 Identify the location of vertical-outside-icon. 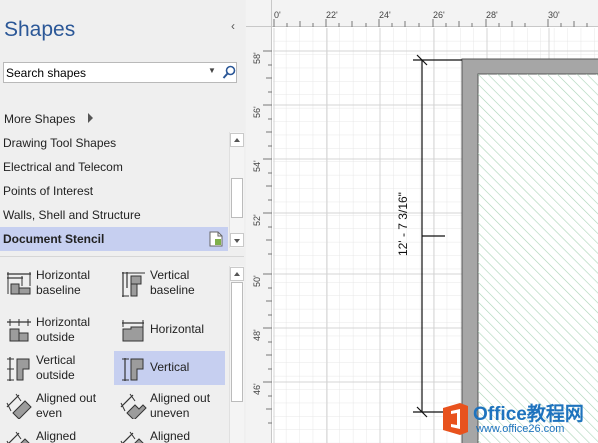
(18, 369).